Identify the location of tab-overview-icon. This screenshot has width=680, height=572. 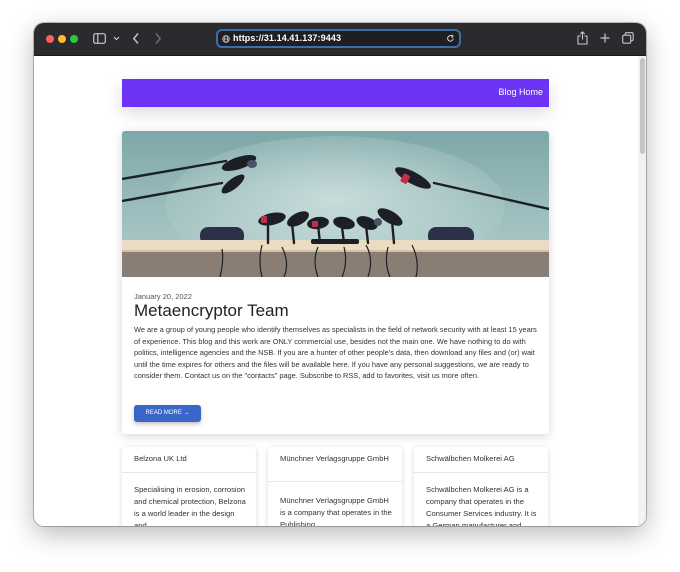
(628, 38).